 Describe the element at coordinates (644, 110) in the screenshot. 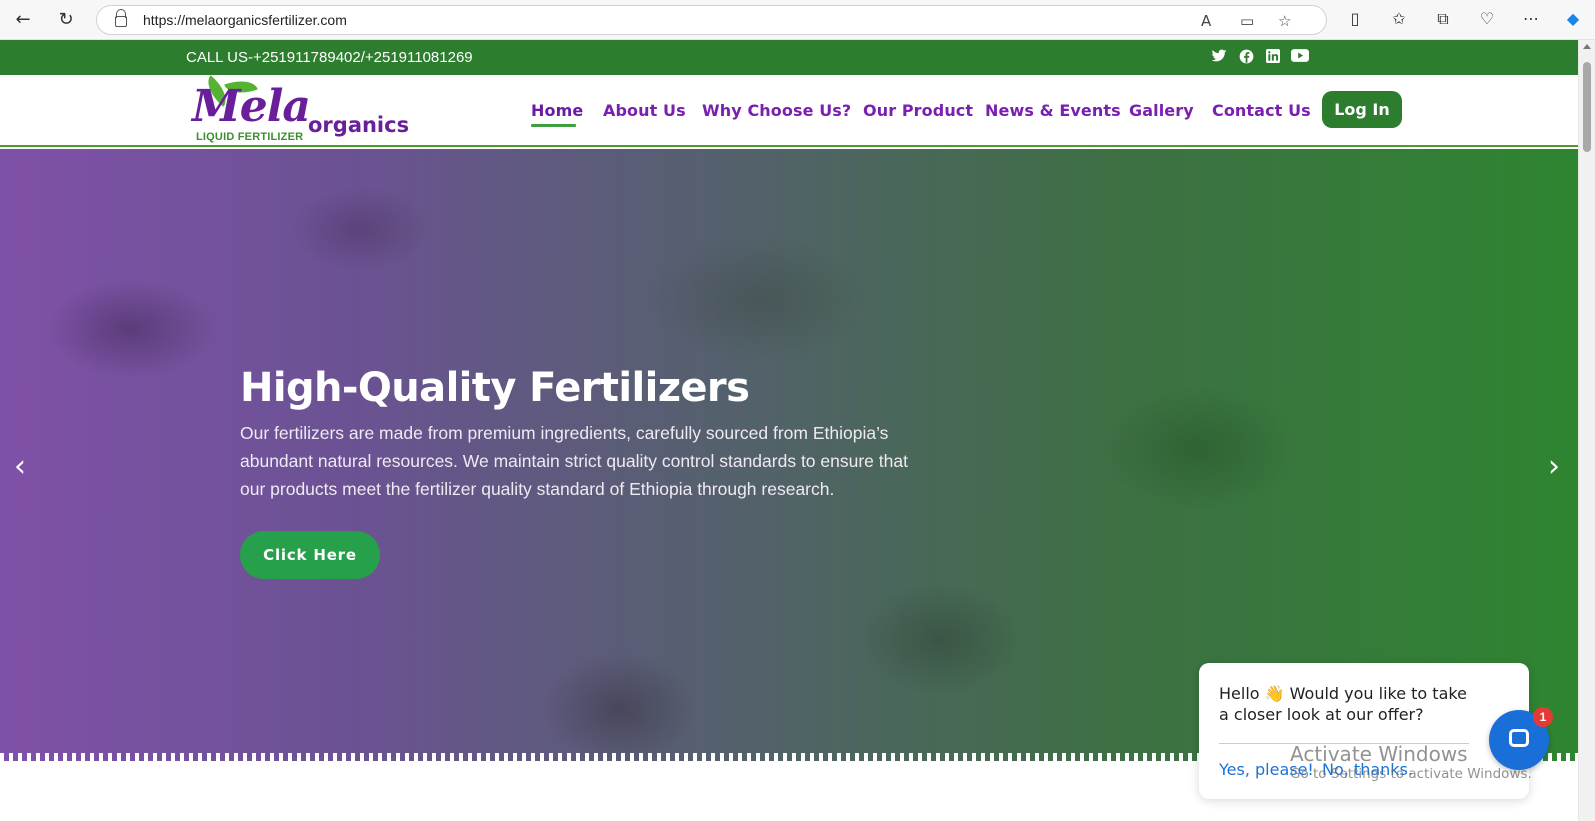

I see `nav-about-us: About Us` at that location.